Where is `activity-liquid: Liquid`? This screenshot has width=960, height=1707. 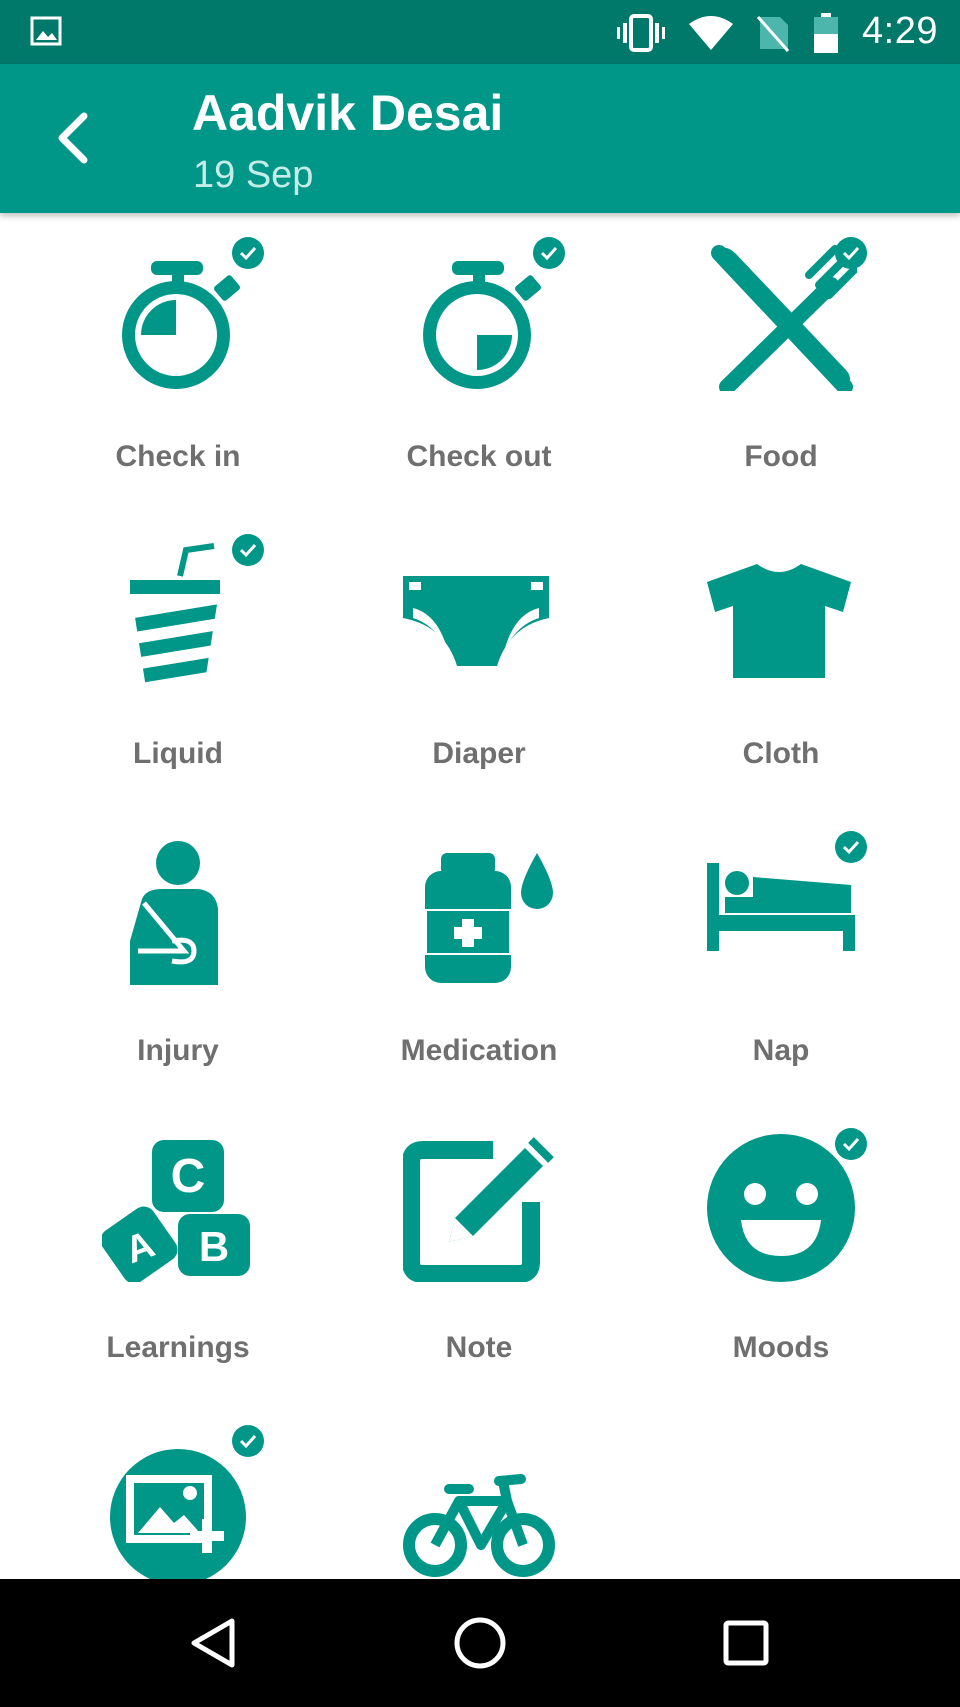 activity-liquid: Liquid is located at coordinates (178, 658).